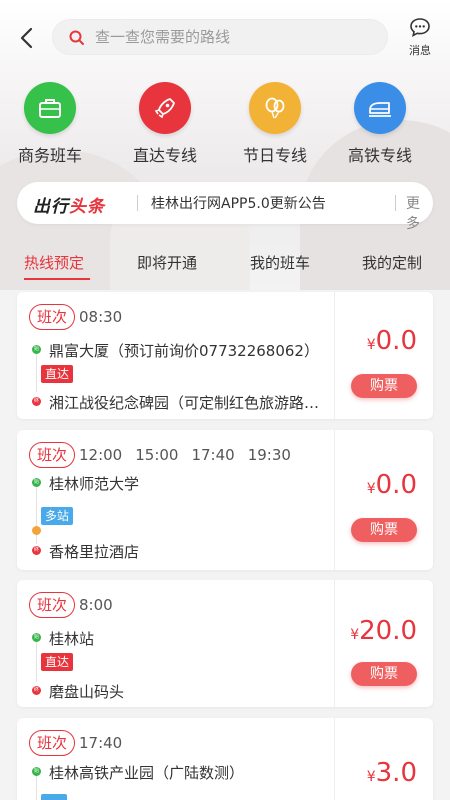 The height and width of the screenshot is (800, 450). What do you see at coordinates (392, 262) in the screenshot?
I see `tab-my-custom: 我的定制` at bounding box center [392, 262].